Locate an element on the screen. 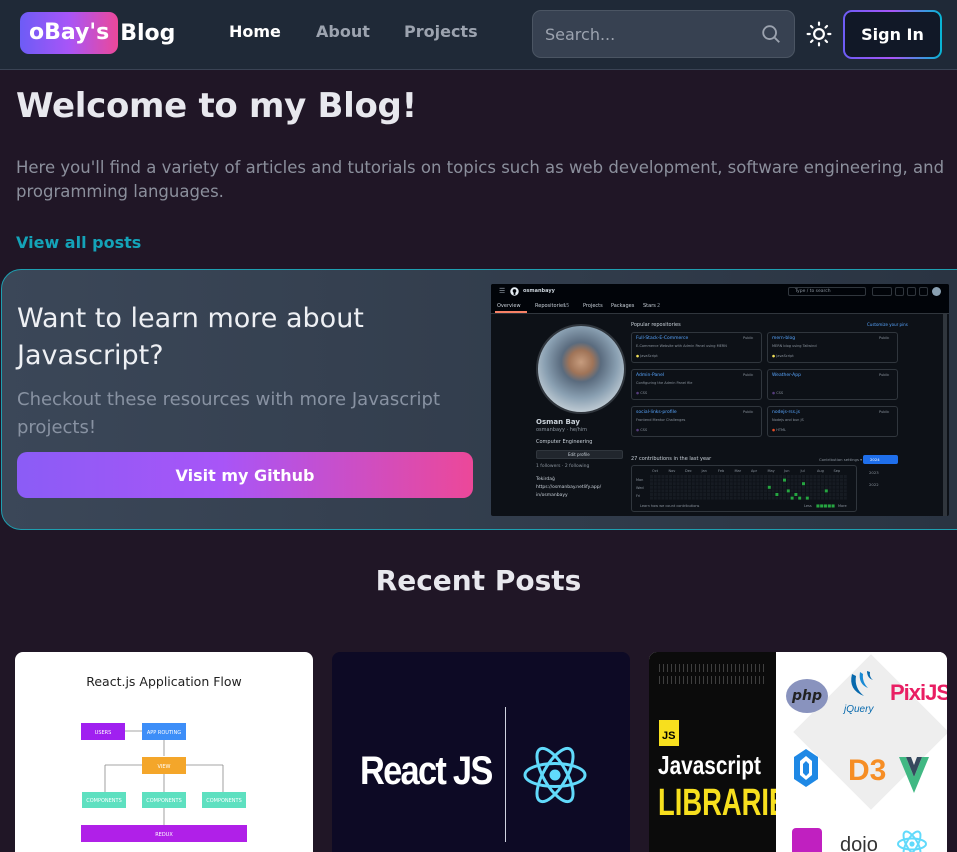 This screenshot has height=852, width=957. gh-detail-website: https://osmanbay.netlify.app/ is located at coordinates (569, 487).